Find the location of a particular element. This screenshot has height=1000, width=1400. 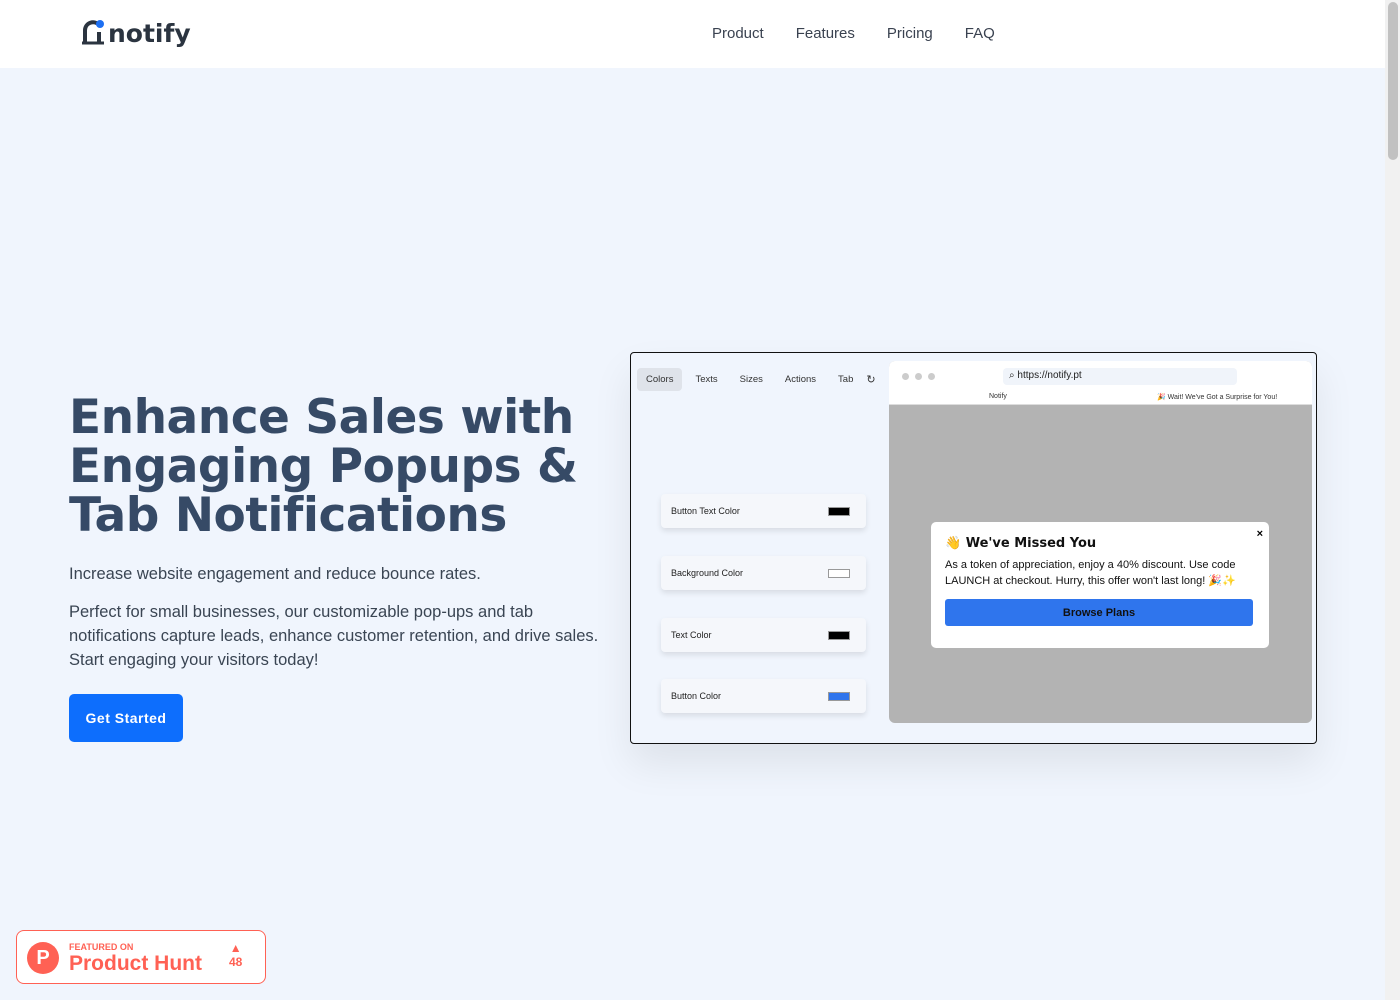

tab-colors: Colors is located at coordinates (660, 379).